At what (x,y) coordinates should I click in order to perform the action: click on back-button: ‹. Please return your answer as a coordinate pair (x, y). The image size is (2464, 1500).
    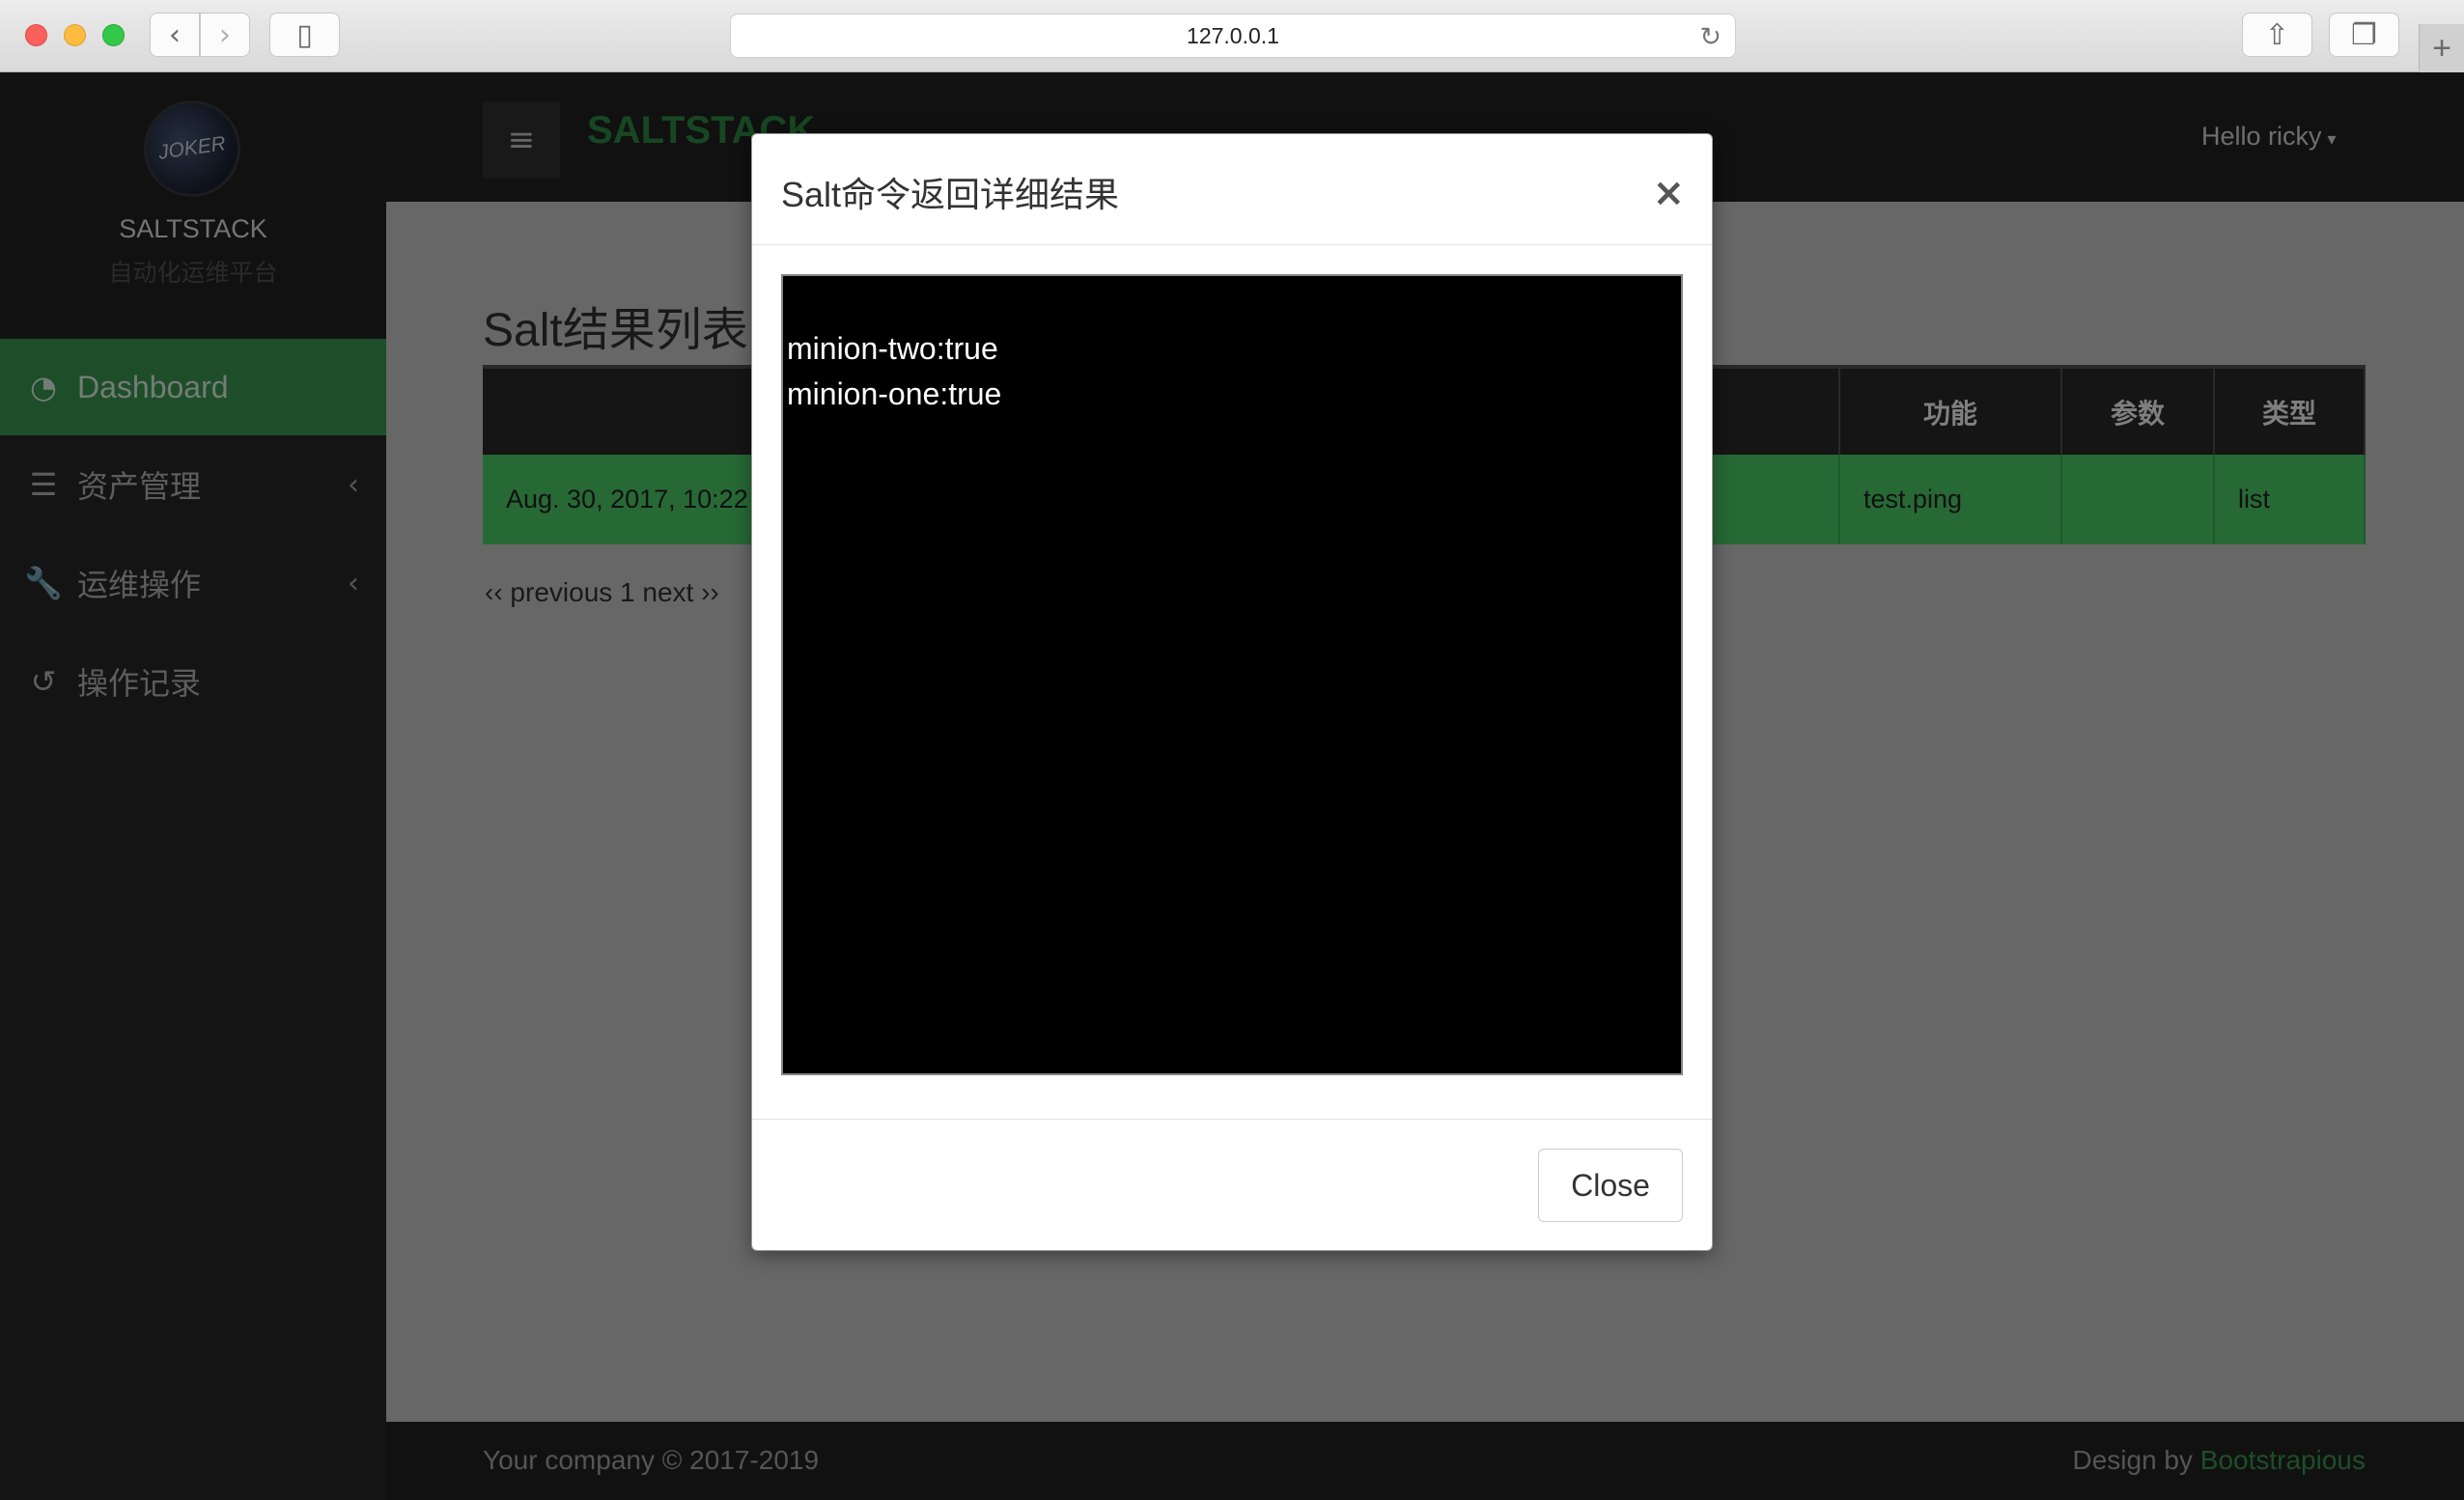
    Looking at the image, I should click on (175, 35).